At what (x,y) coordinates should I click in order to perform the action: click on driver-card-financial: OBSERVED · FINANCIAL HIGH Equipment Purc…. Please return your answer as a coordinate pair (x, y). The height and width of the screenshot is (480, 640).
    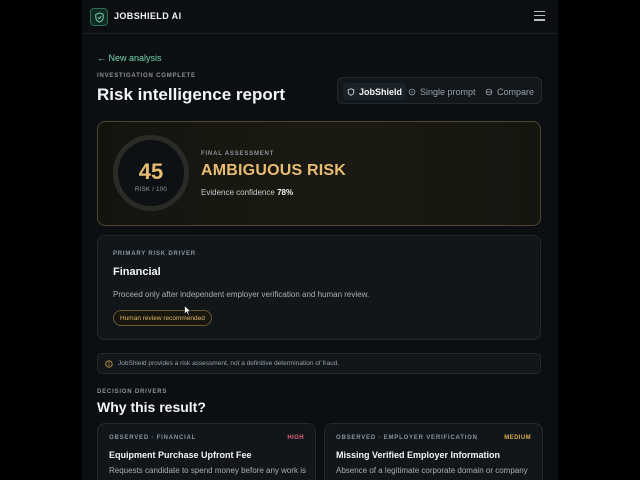
    Looking at the image, I should click on (206, 451).